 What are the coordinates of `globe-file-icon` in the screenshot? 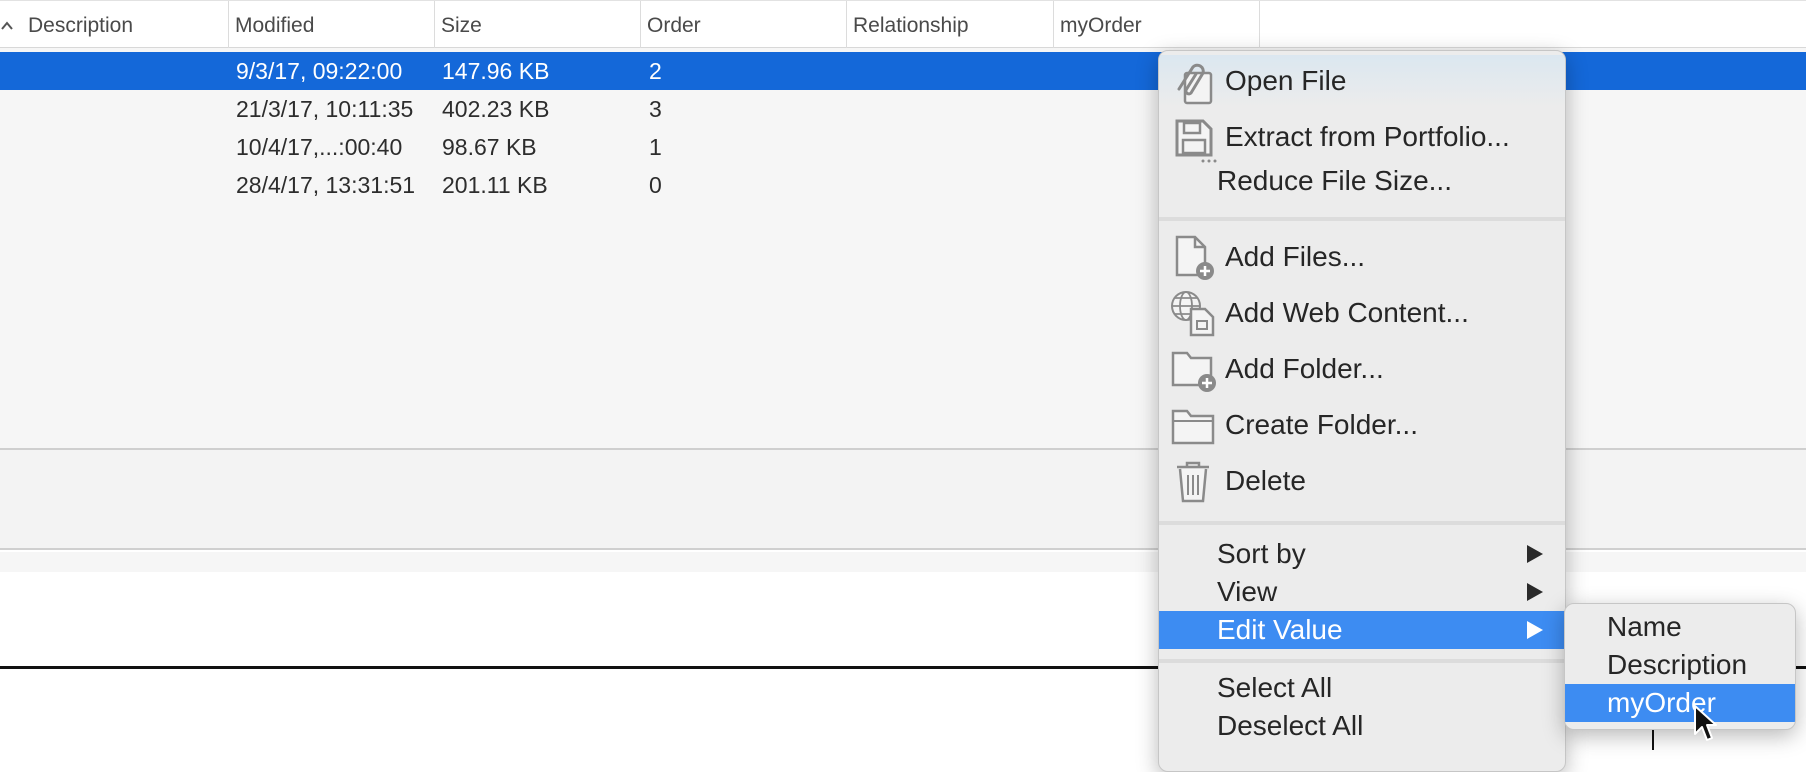 It's located at (1193, 314).